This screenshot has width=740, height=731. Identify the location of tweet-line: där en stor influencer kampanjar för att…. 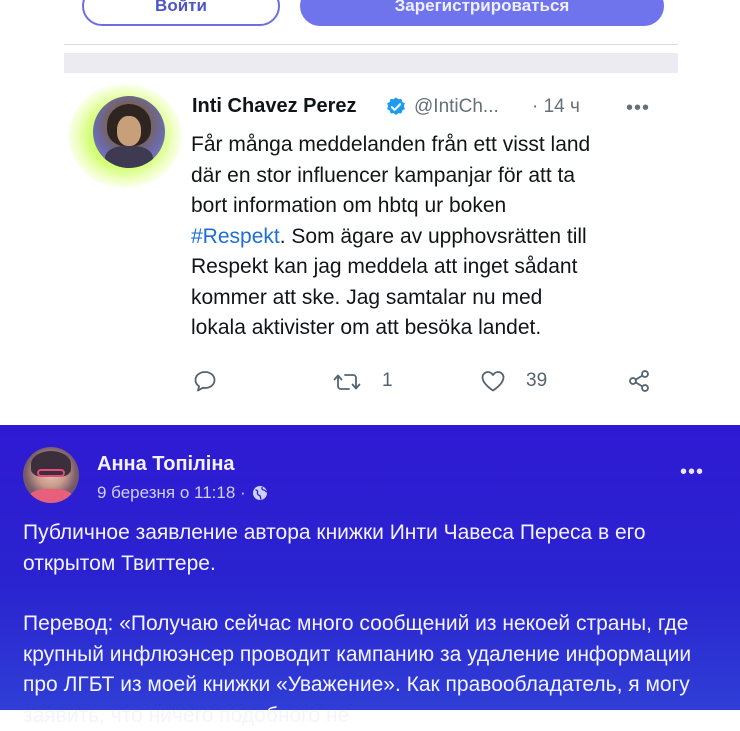
(383, 175).